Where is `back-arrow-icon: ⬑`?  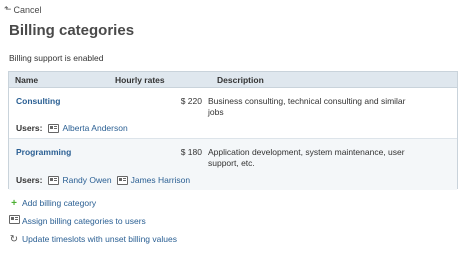
back-arrow-icon: ⬑ is located at coordinates (8, 9).